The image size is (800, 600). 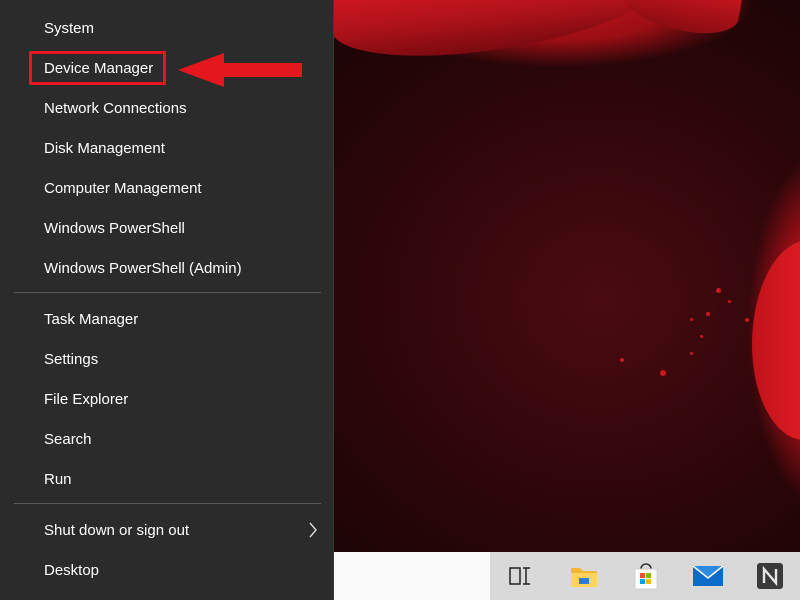 I want to click on menu-item-label: System, so click(x=69, y=28).